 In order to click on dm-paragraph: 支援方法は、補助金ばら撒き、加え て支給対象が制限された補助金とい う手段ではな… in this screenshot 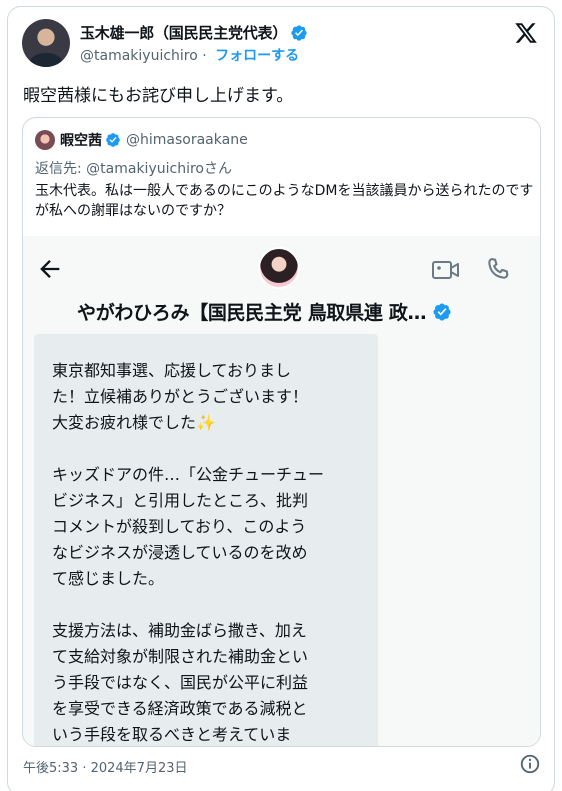, I will do `click(180, 682)`.